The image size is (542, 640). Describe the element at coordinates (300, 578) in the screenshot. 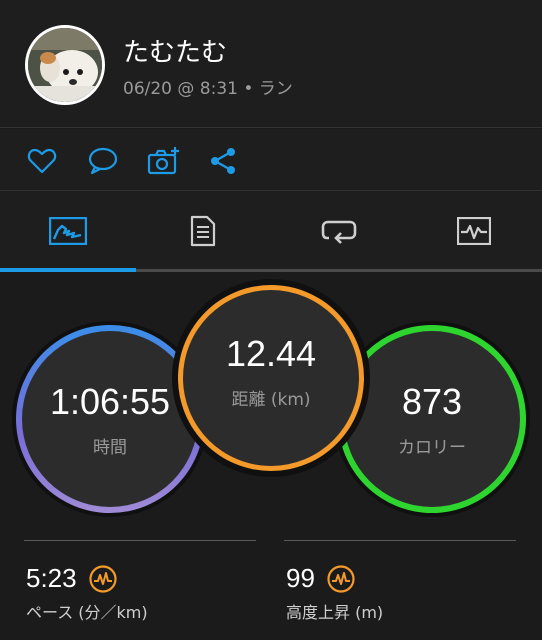

I see `elevation-value: 99` at that location.